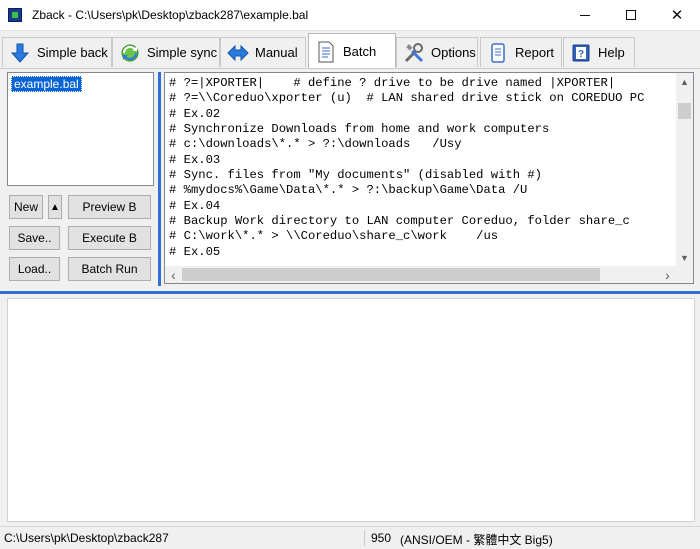  I want to click on tab-options: Options, so click(437, 52).